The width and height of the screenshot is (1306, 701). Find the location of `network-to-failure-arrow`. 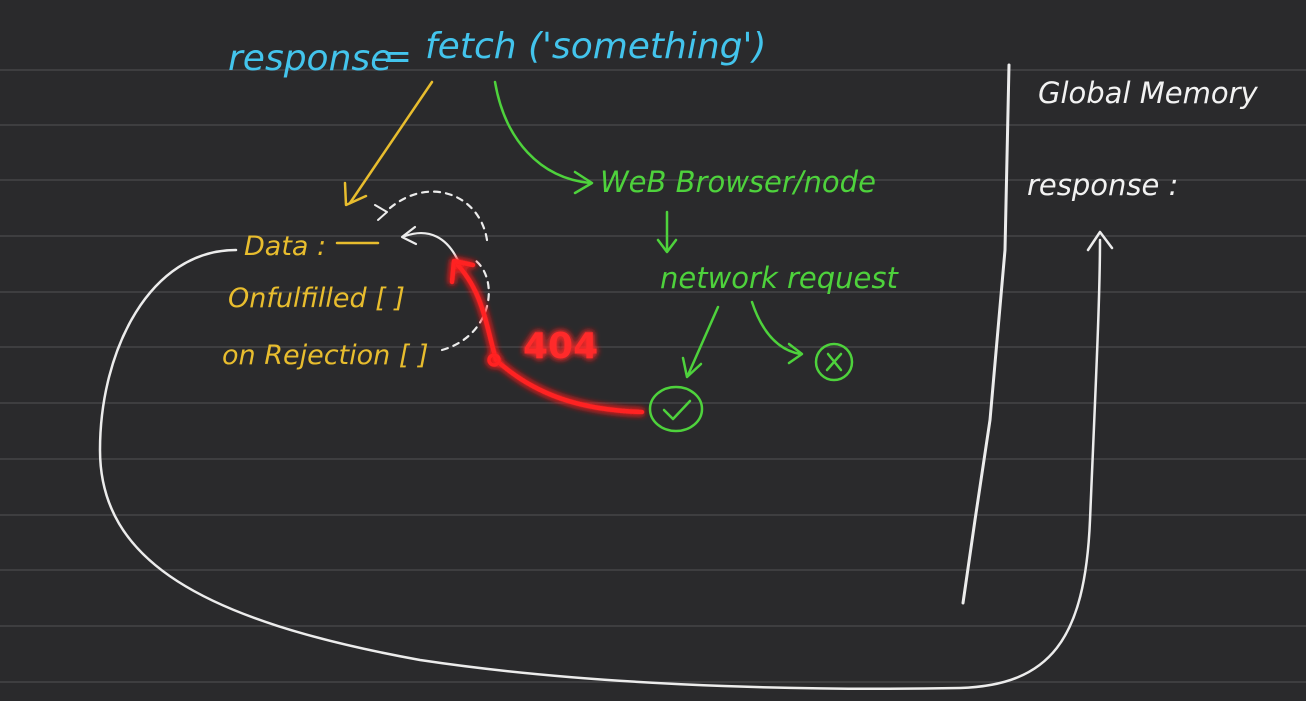

network-to-failure-arrow is located at coordinates (777, 332).